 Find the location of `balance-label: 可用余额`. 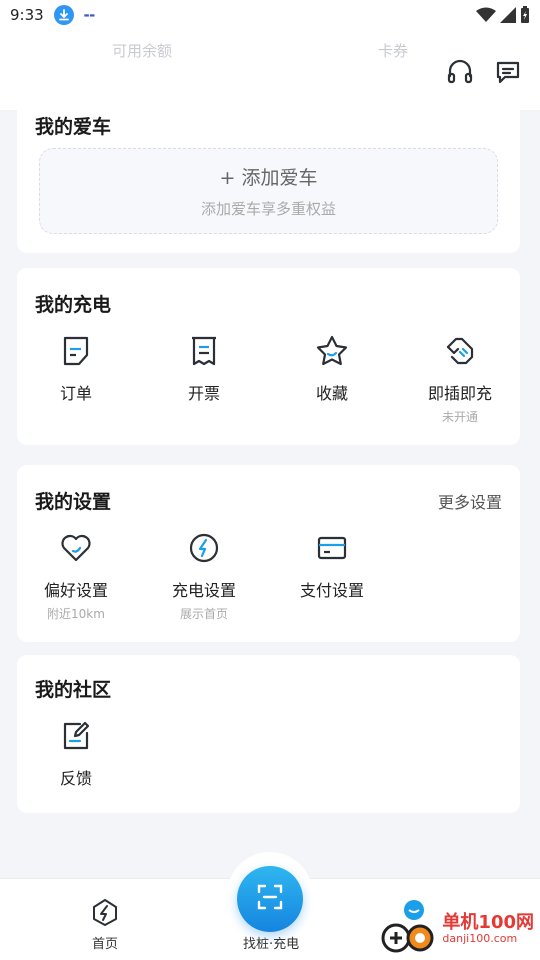

balance-label: 可用余额 is located at coordinates (142, 50).